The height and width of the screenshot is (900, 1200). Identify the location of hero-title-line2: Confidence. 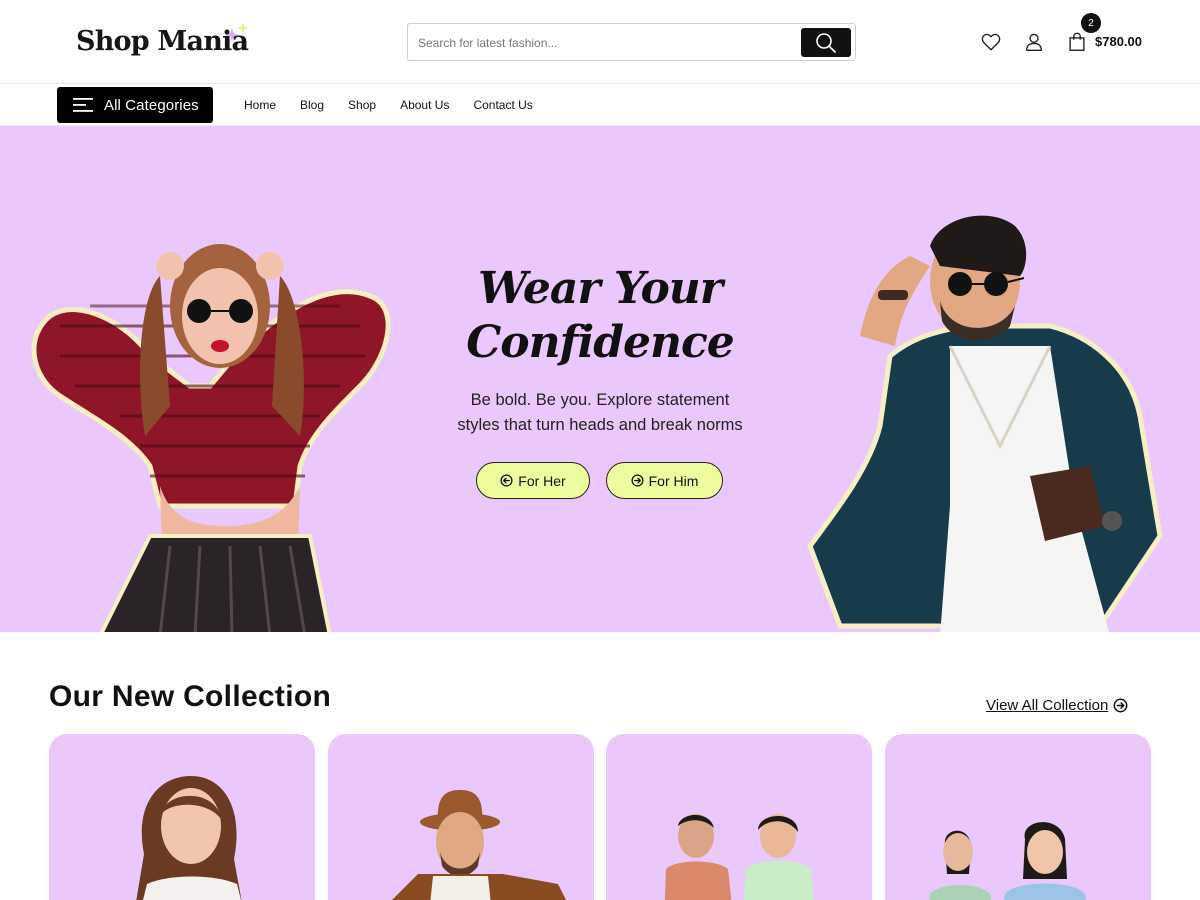
(600, 342).